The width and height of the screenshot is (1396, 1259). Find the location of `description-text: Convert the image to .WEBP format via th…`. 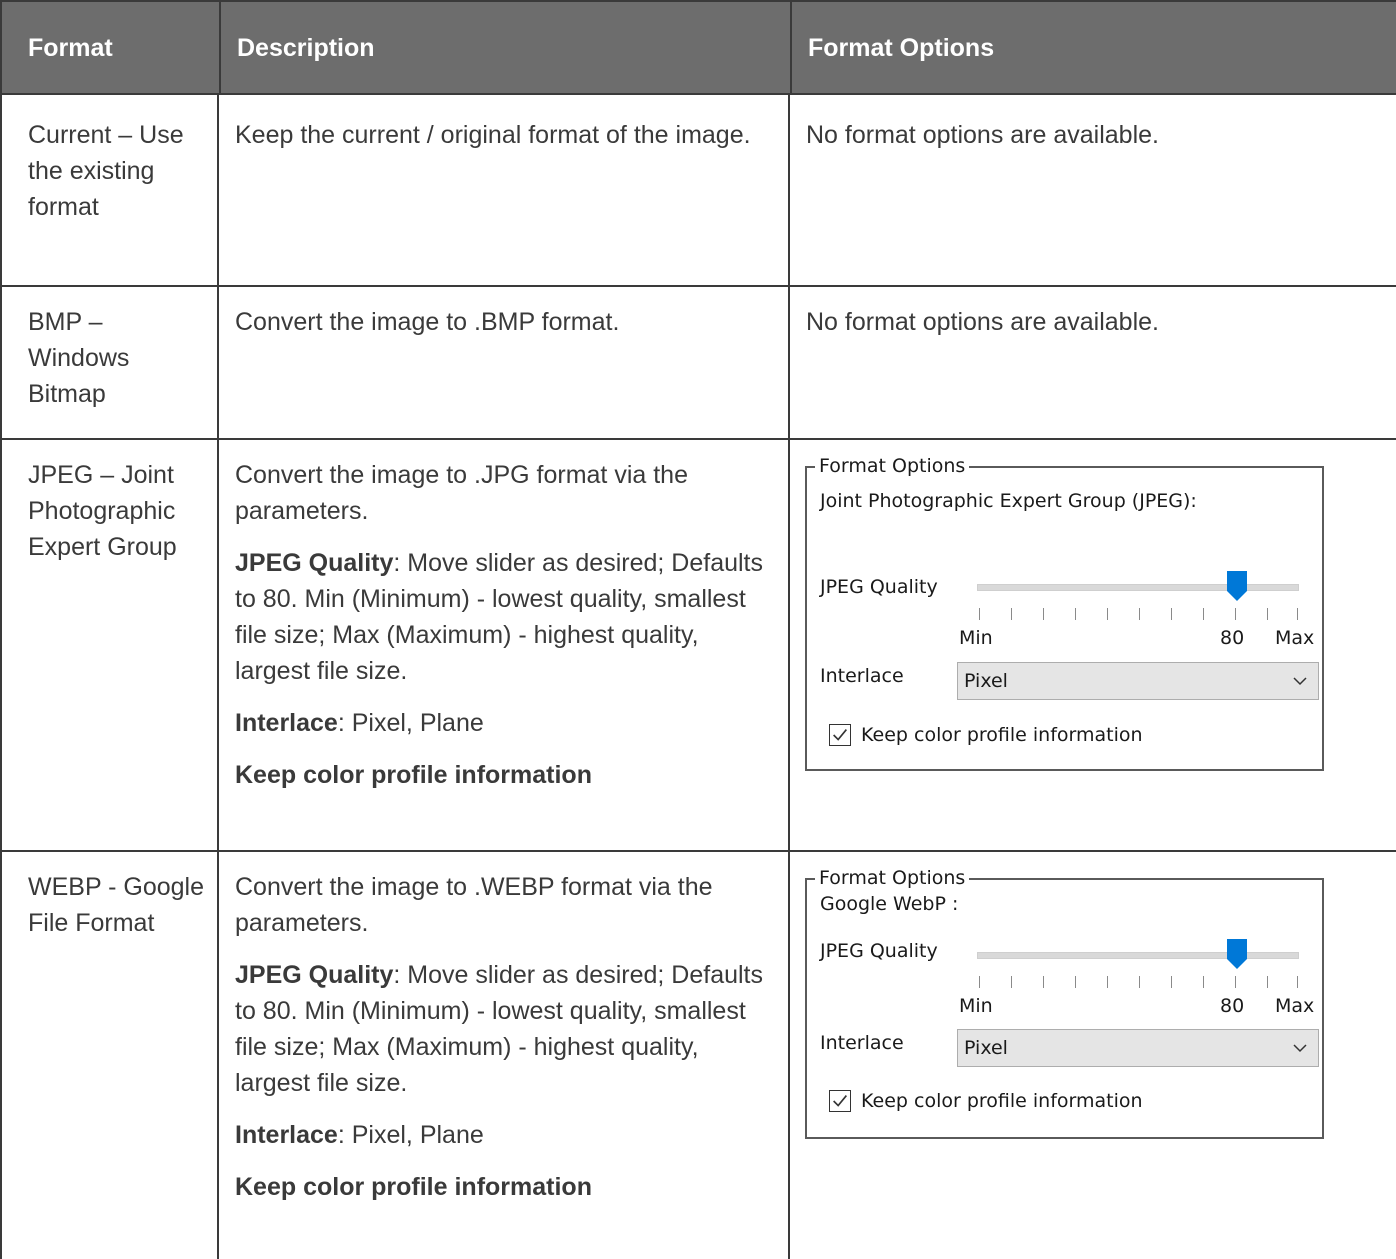

description-text: Convert the image to .WEBP format via th… is located at coordinates (474, 905).